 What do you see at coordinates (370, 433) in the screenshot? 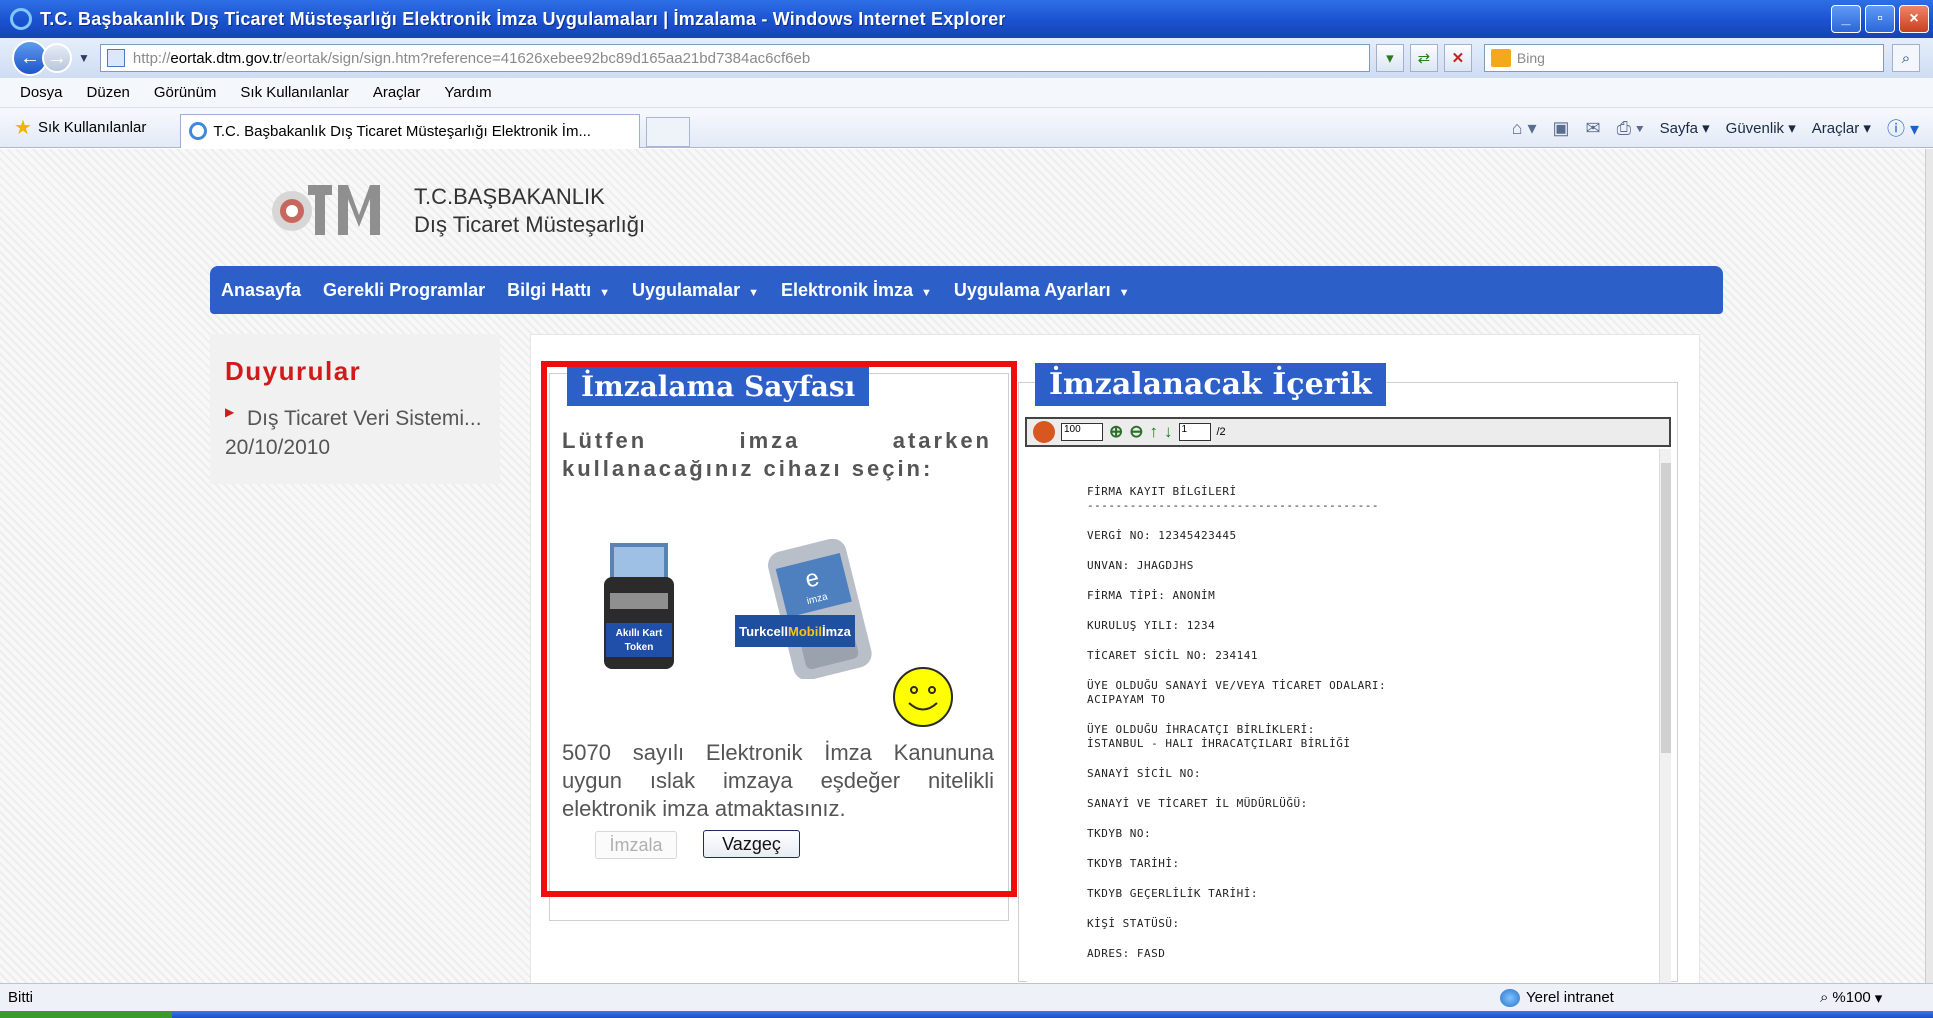
I see `announcement-link: Dış Ticaret Veri Sistemi... 20/10/2010` at bounding box center [370, 433].